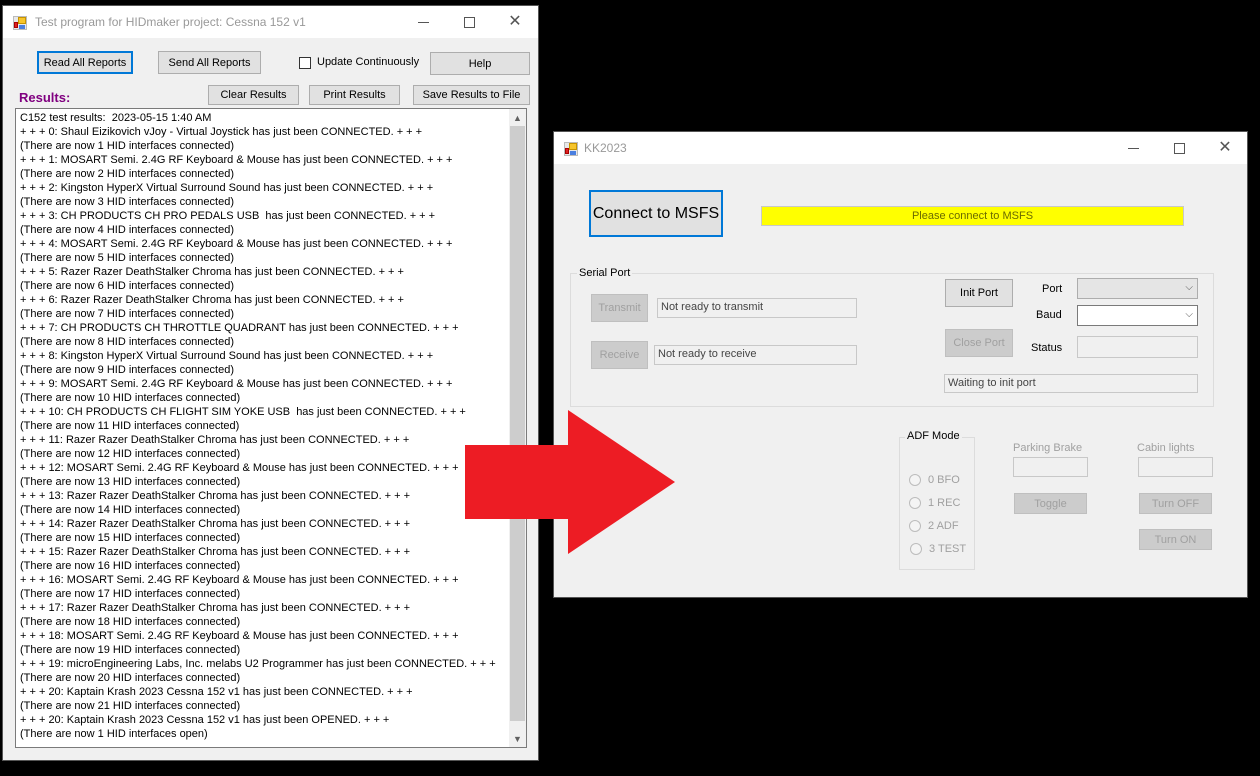  Describe the element at coordinates (1047, 348) in the screenshot. I see `status-label: Status` at that location.